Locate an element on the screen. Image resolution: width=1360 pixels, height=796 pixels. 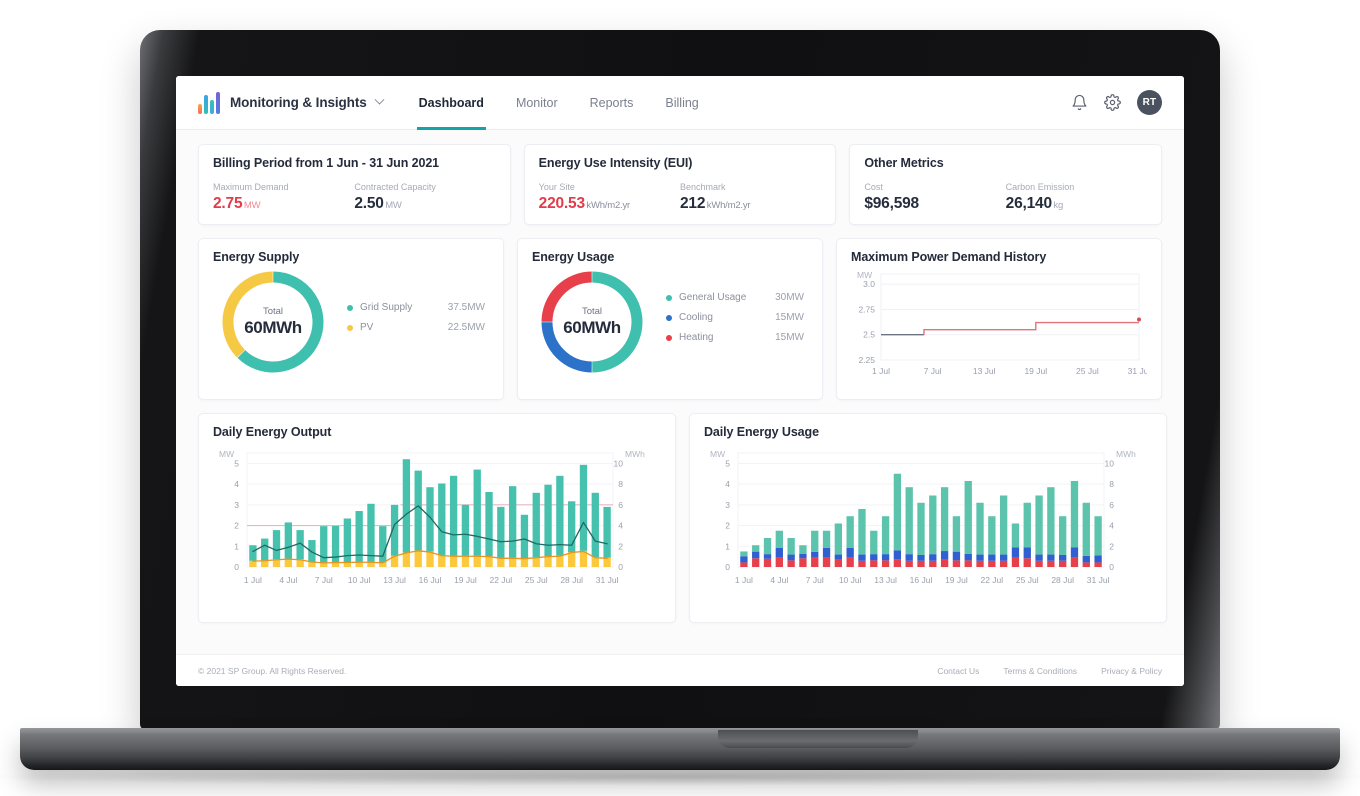
svg-text: 2.25 is located at coordinates (866, 360).